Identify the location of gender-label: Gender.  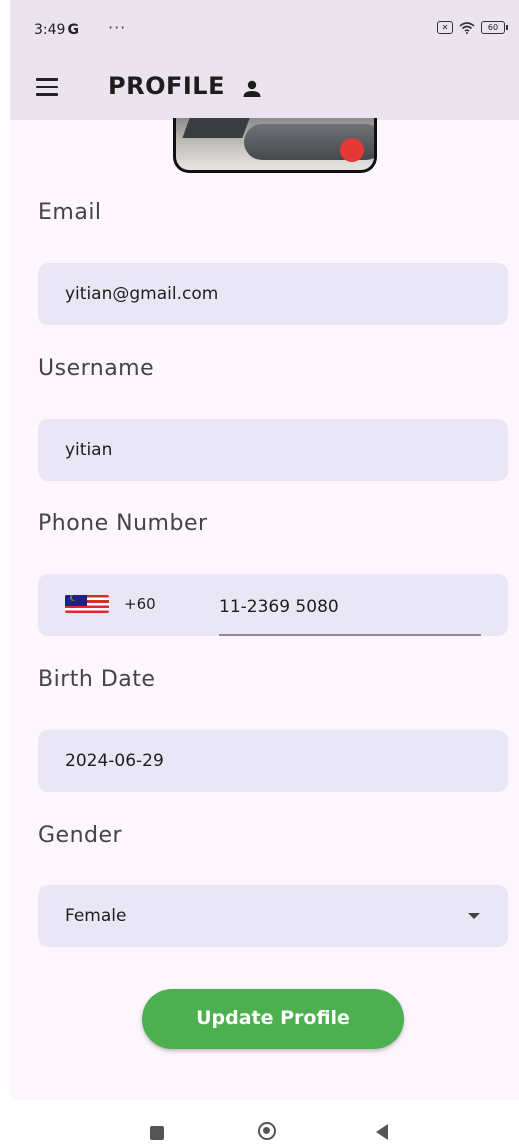
(80, 835).